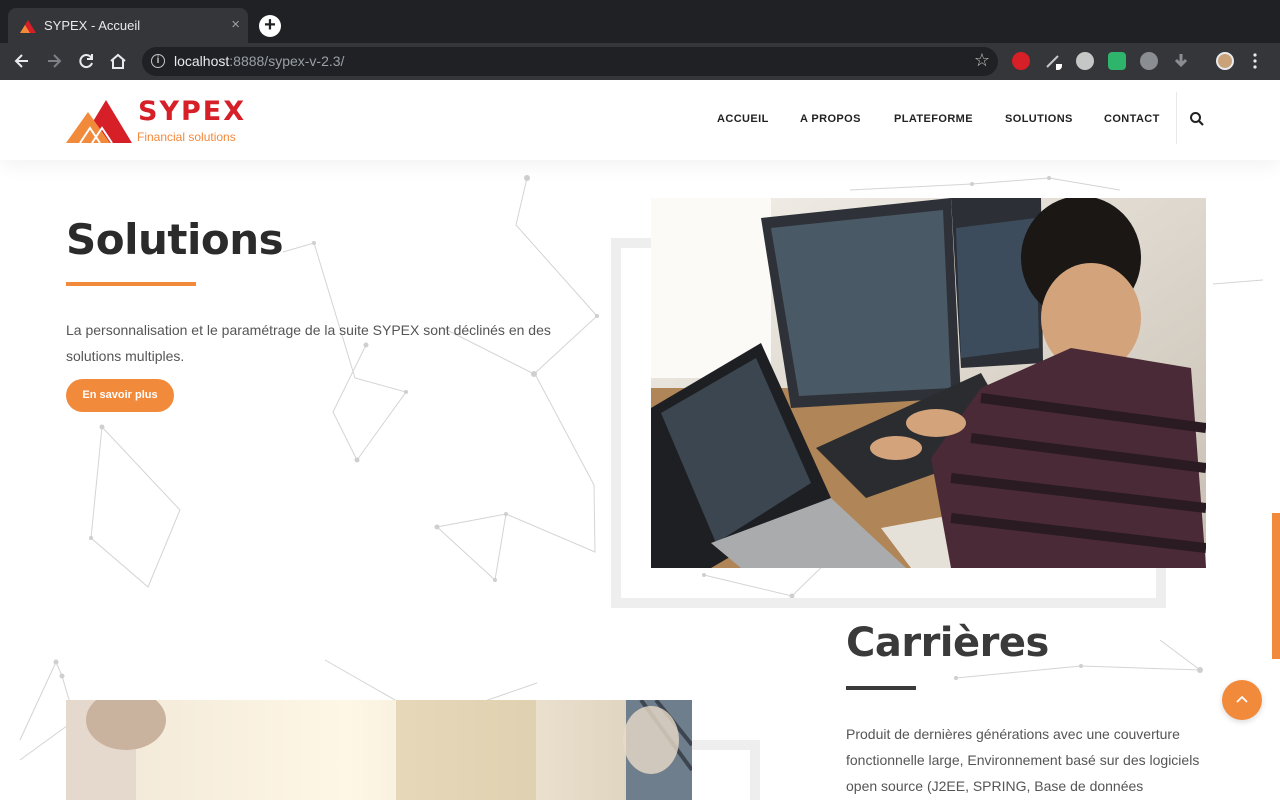 The width and height of the screenshot is (1280, 800). Describe the element at coordinates (270, 26) in the screenshot. I see `new-tab-button: +` at that location.